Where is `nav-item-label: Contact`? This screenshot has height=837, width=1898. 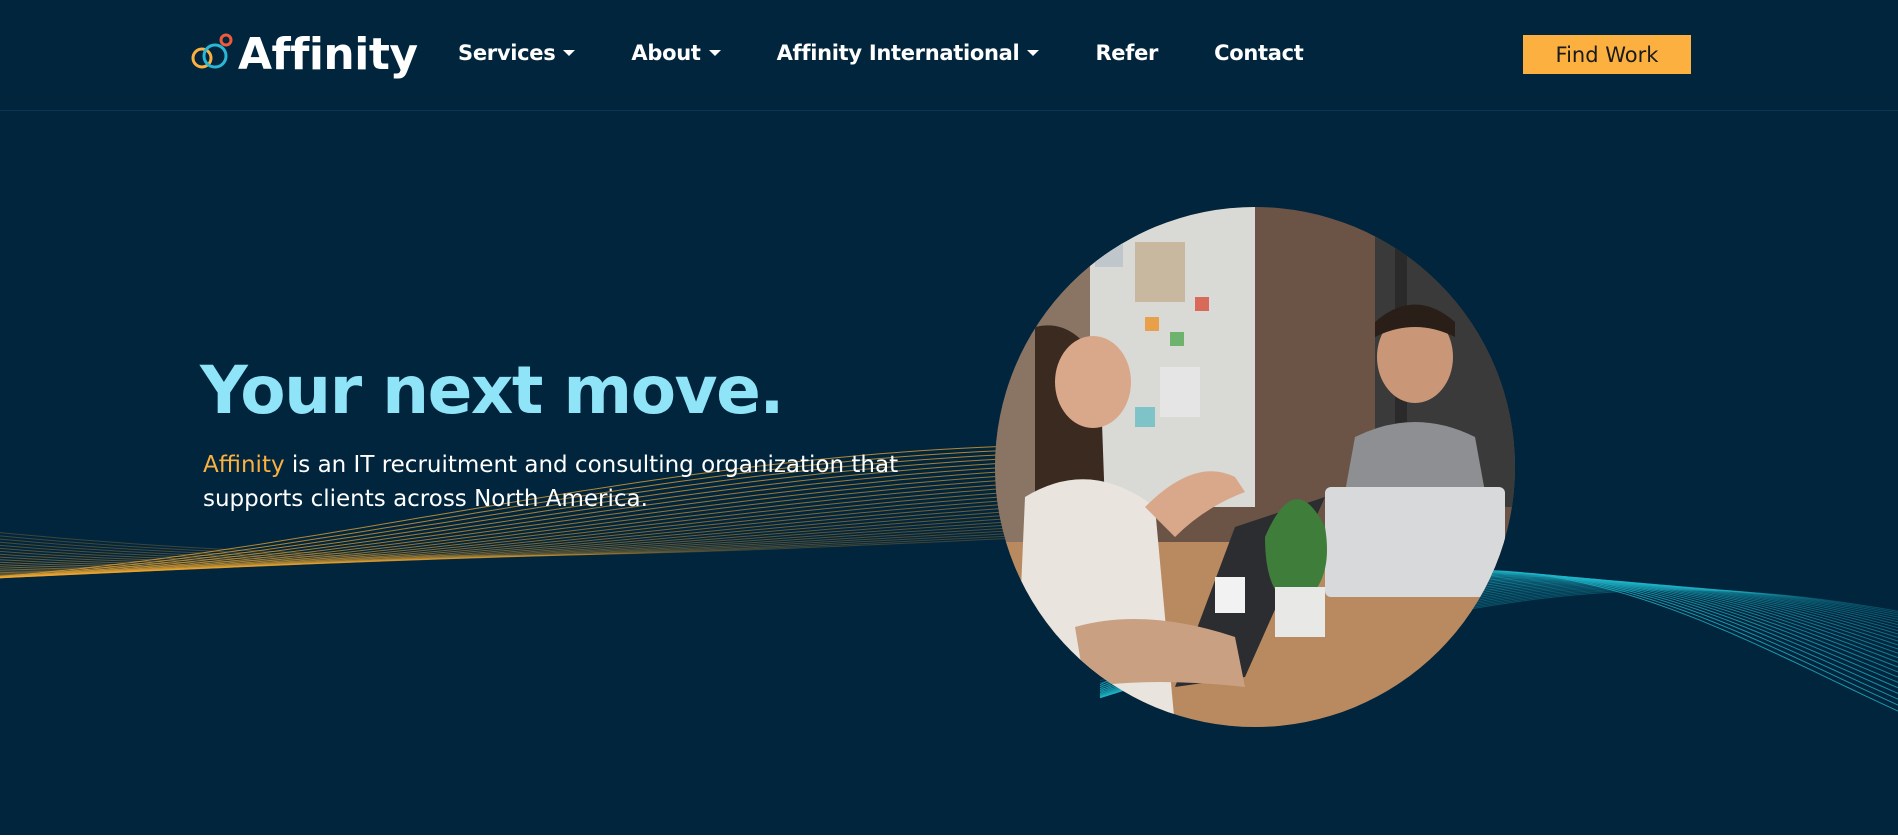 nav-item-label: Contact is located at coordinates (1259, 53).